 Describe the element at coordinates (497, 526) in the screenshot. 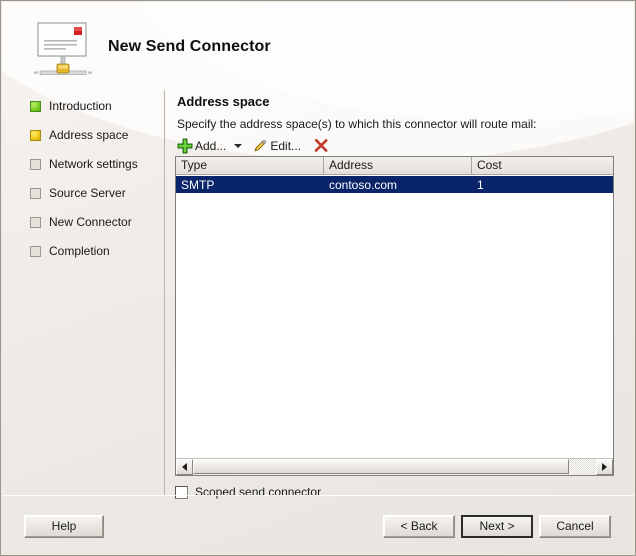

I see `next-button: Next >` at that location.